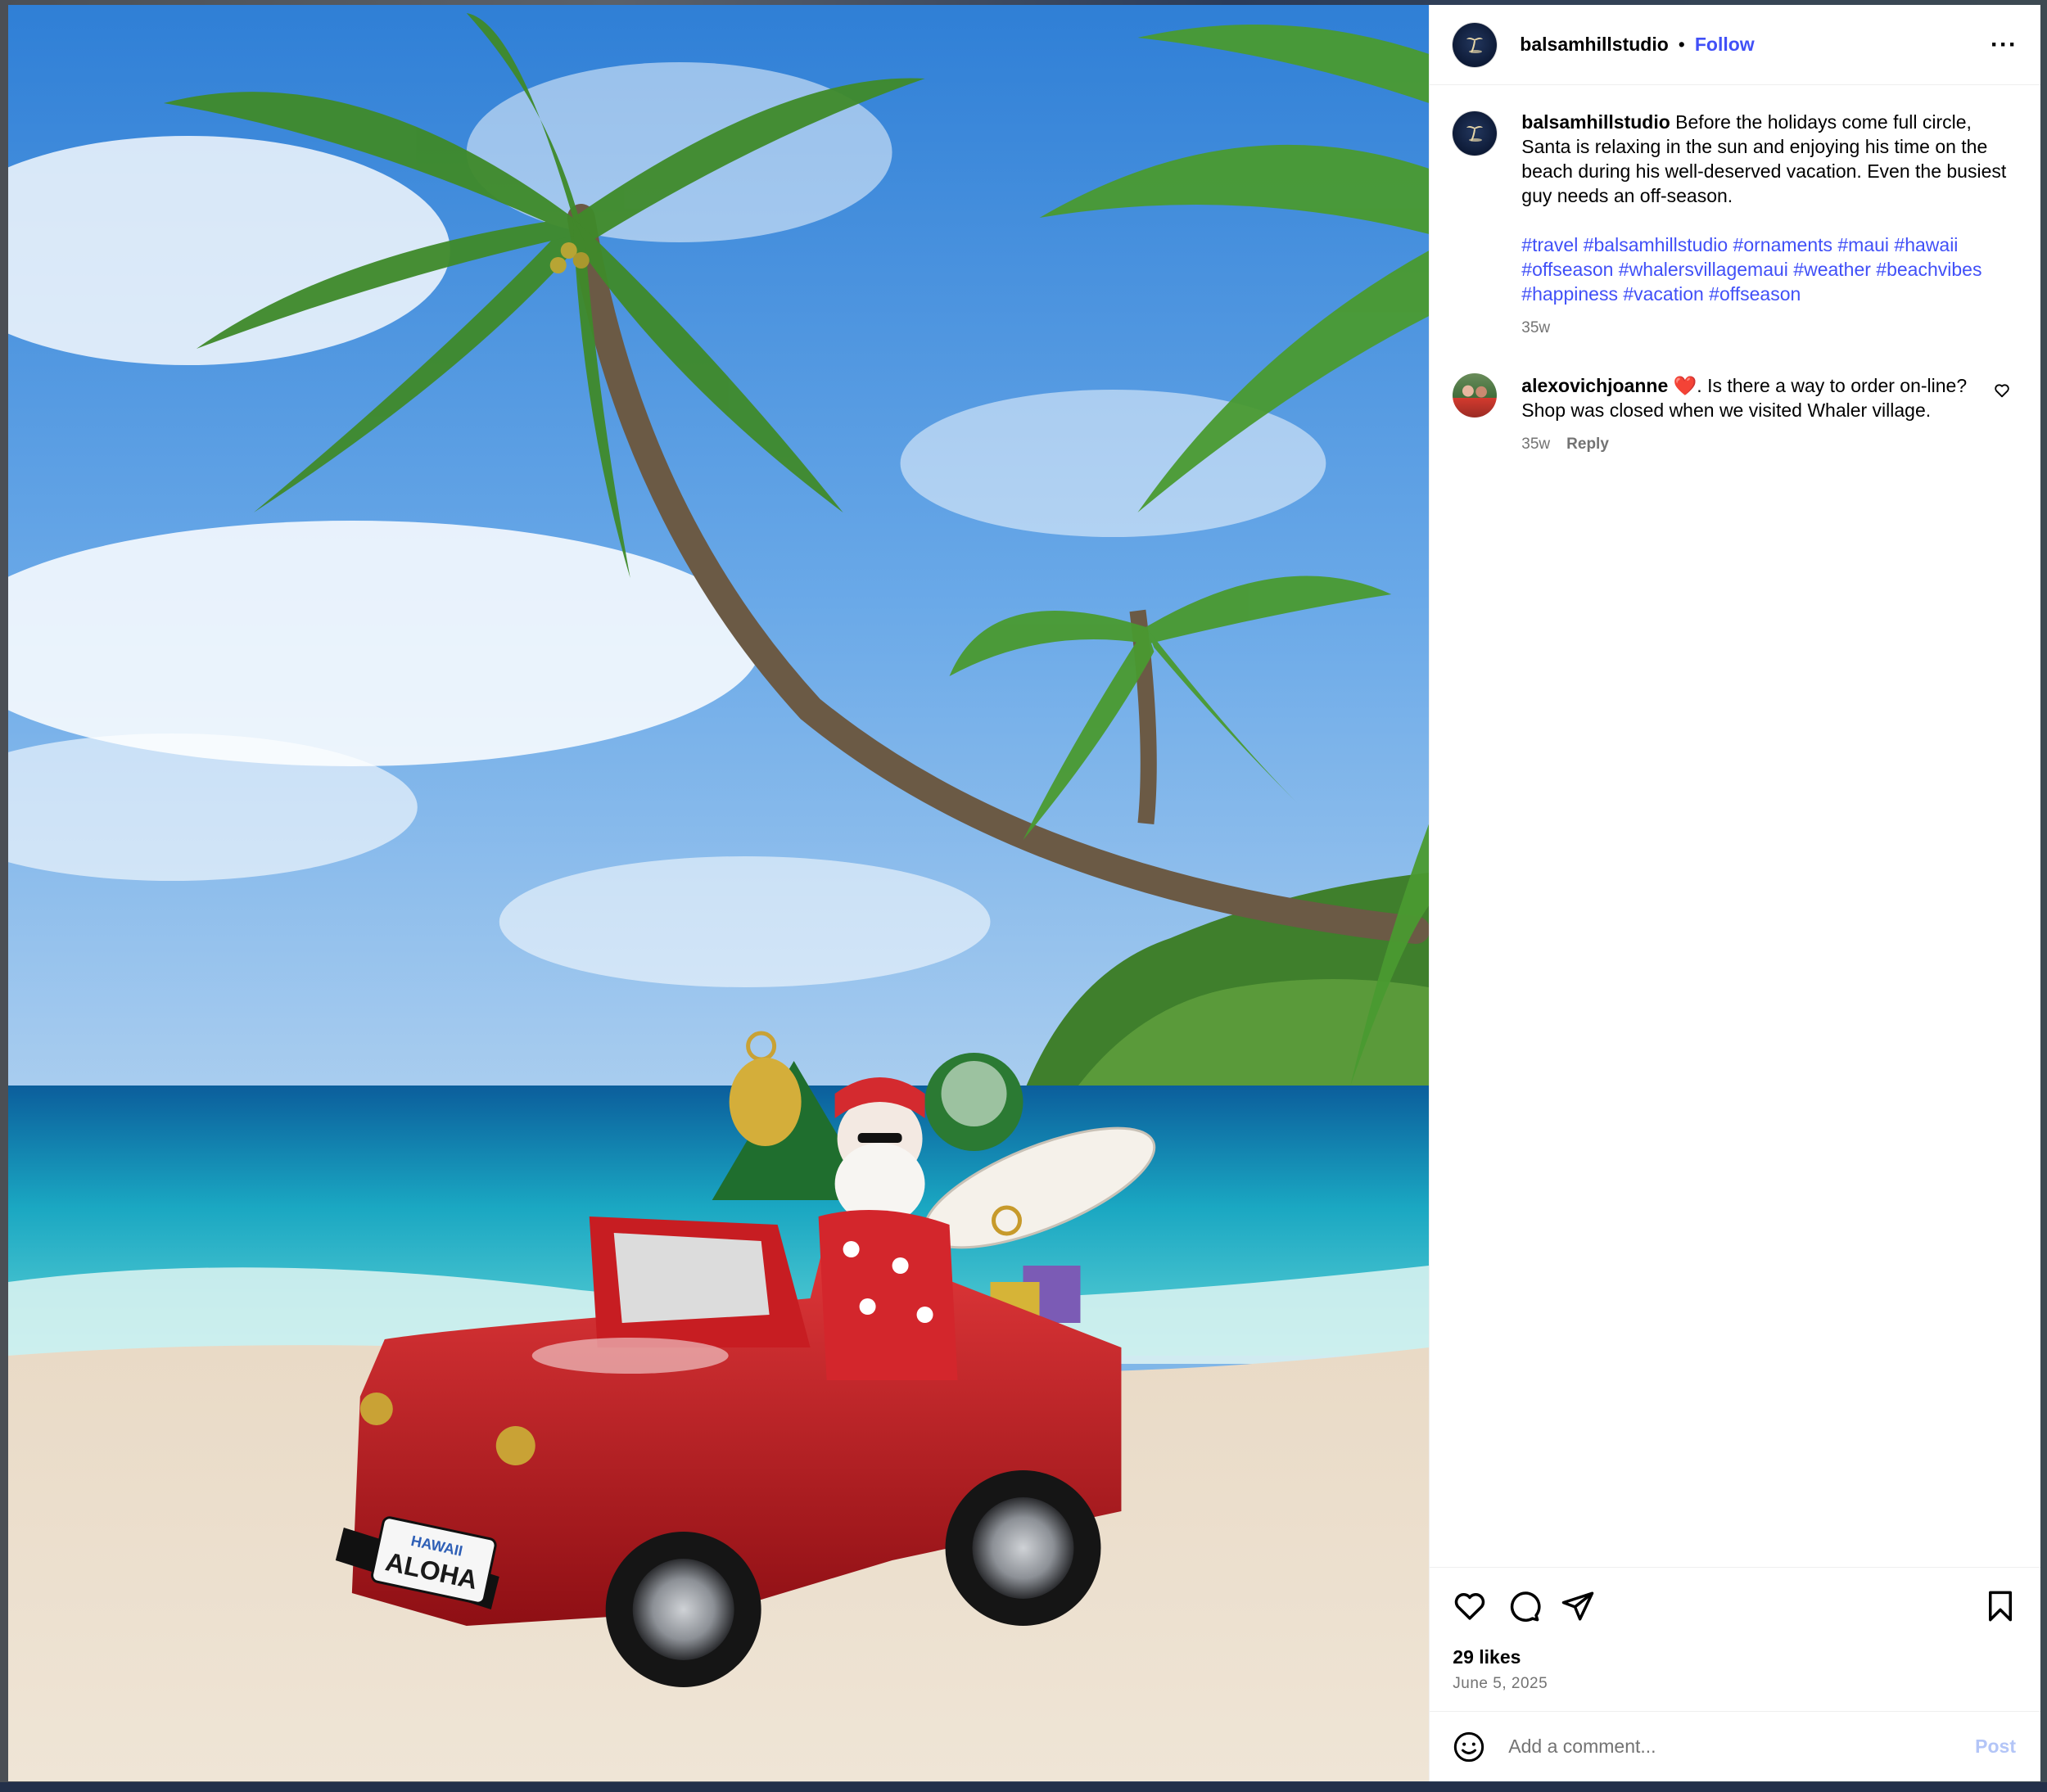 This screenshot has height=1792, width=2047. I want to click on post-header: balsamhillstudio • Follow ···, so click(1735, 45).